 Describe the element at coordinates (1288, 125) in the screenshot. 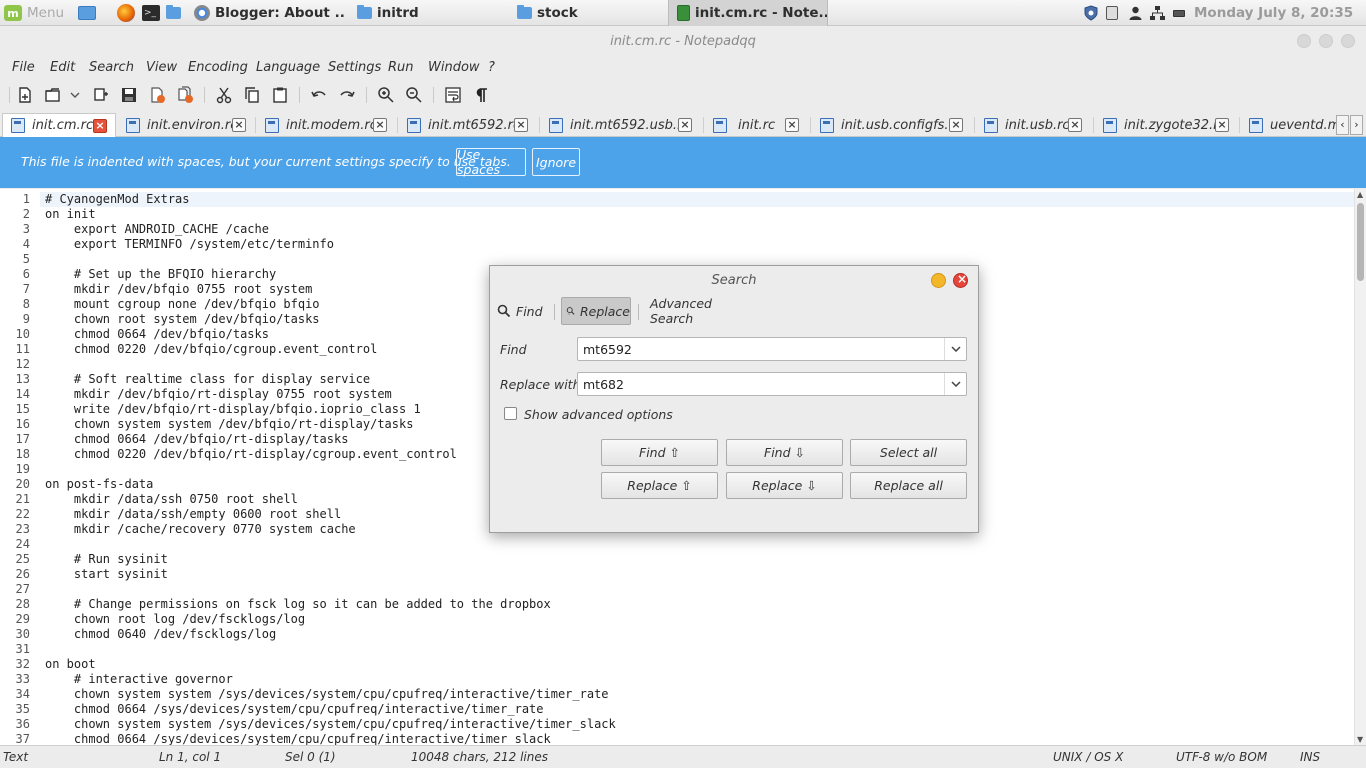

I see `tab-ueventd: ueventd.mt6` at that location.